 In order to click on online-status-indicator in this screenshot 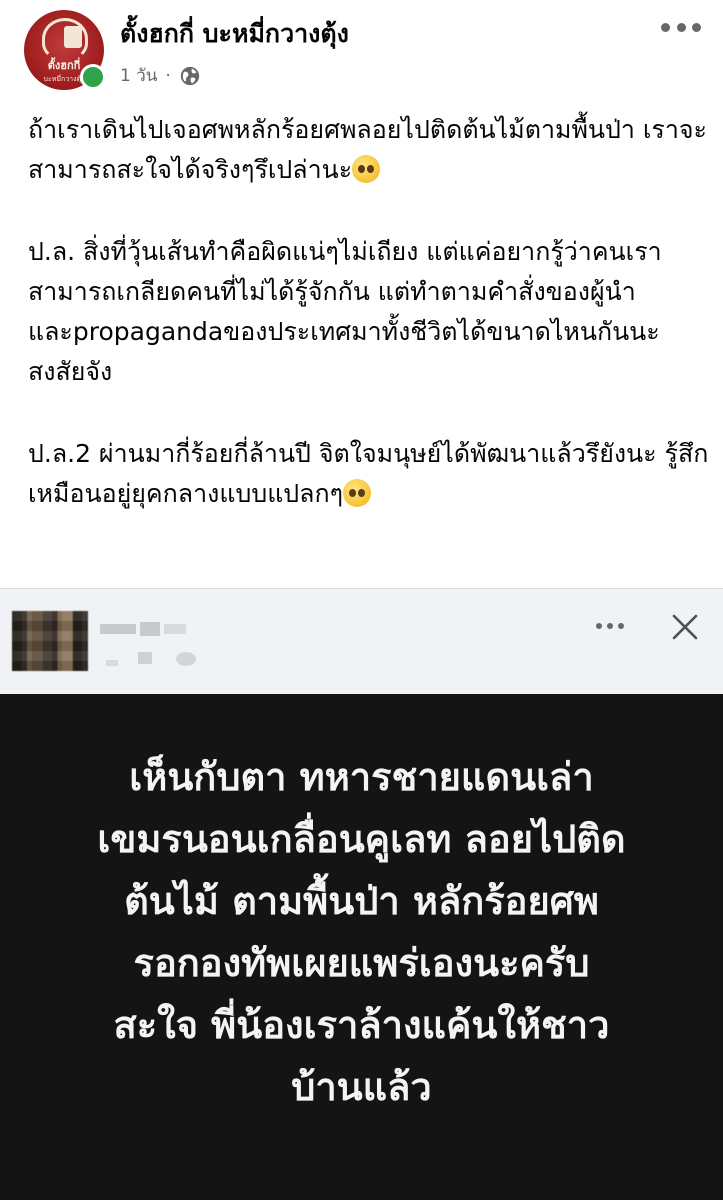, I will do `click(93, 77)`.